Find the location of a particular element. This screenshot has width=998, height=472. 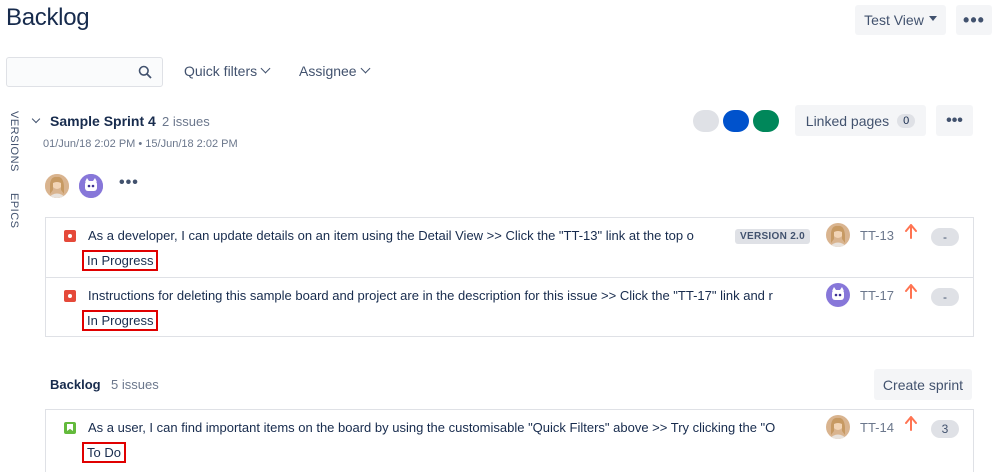

backlog-title: Backlog is located at coordinates (75, 384).